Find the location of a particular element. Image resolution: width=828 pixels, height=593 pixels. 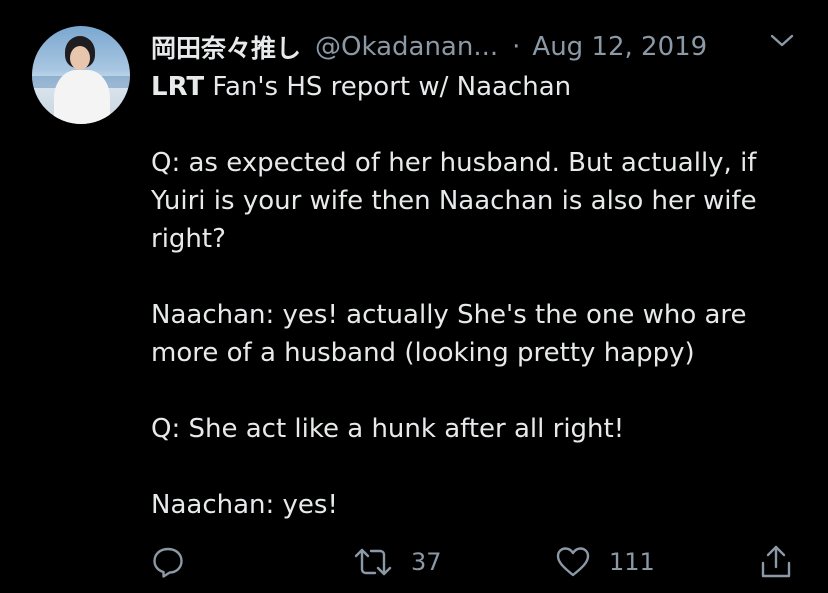

reply-button is located at coordinates (168, 562).